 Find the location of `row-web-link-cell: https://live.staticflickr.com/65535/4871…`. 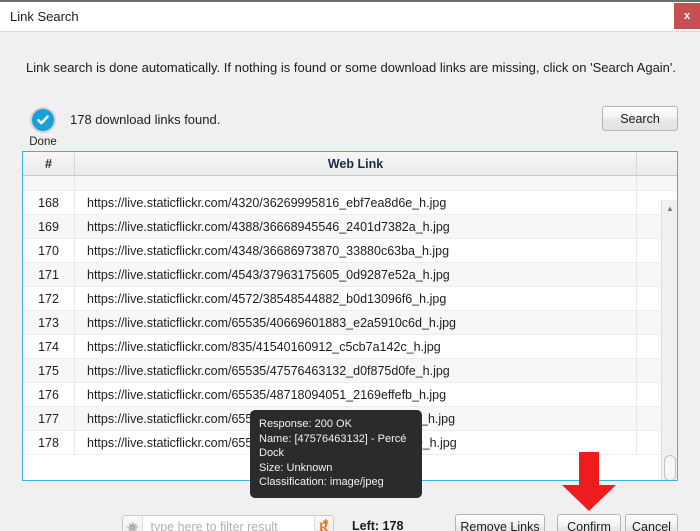

row-web-link-cell: https://live.staticflickr.com/65535/4871… is located at coordinates (356, 394).